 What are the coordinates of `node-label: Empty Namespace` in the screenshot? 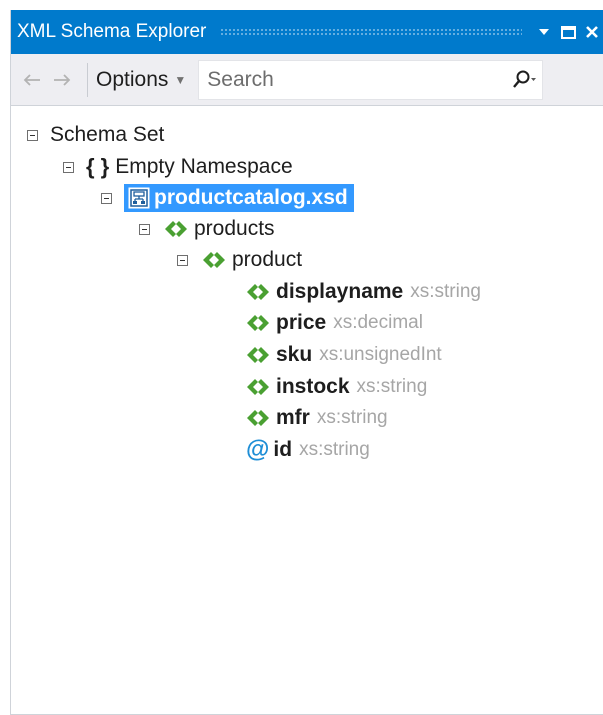 It's located at (204, 166).